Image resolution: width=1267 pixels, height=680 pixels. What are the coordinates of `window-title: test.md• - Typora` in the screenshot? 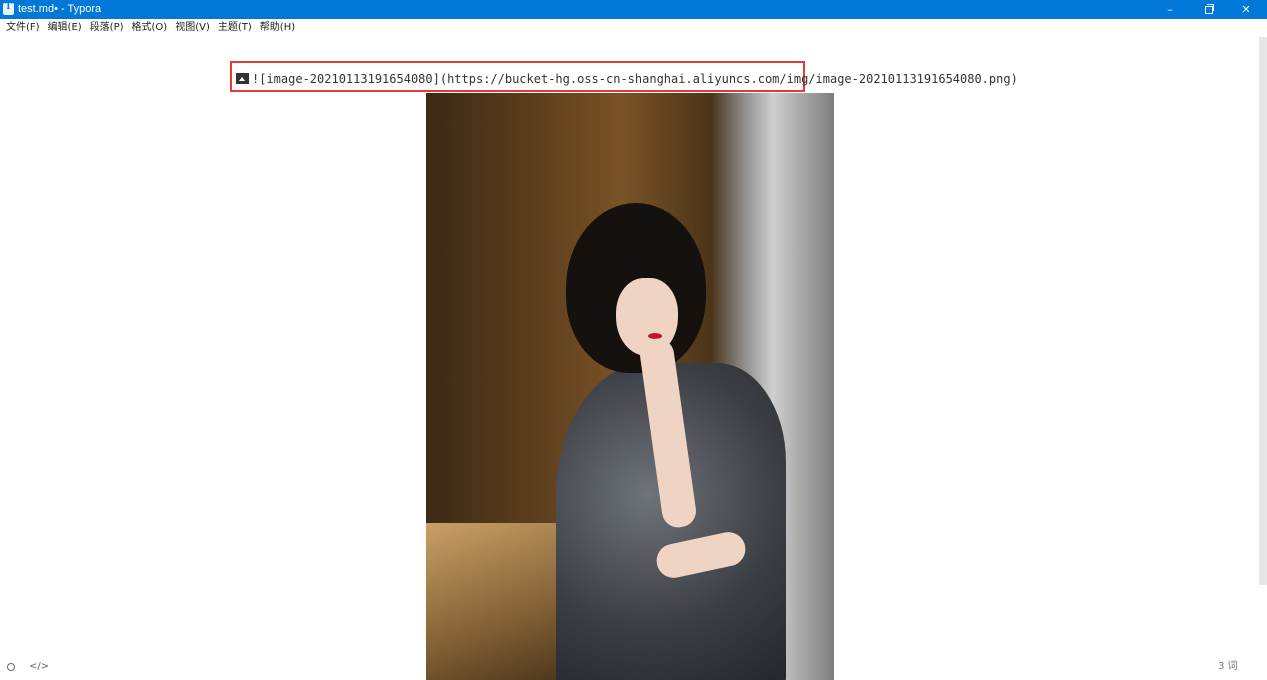 It's located at (60, 9).